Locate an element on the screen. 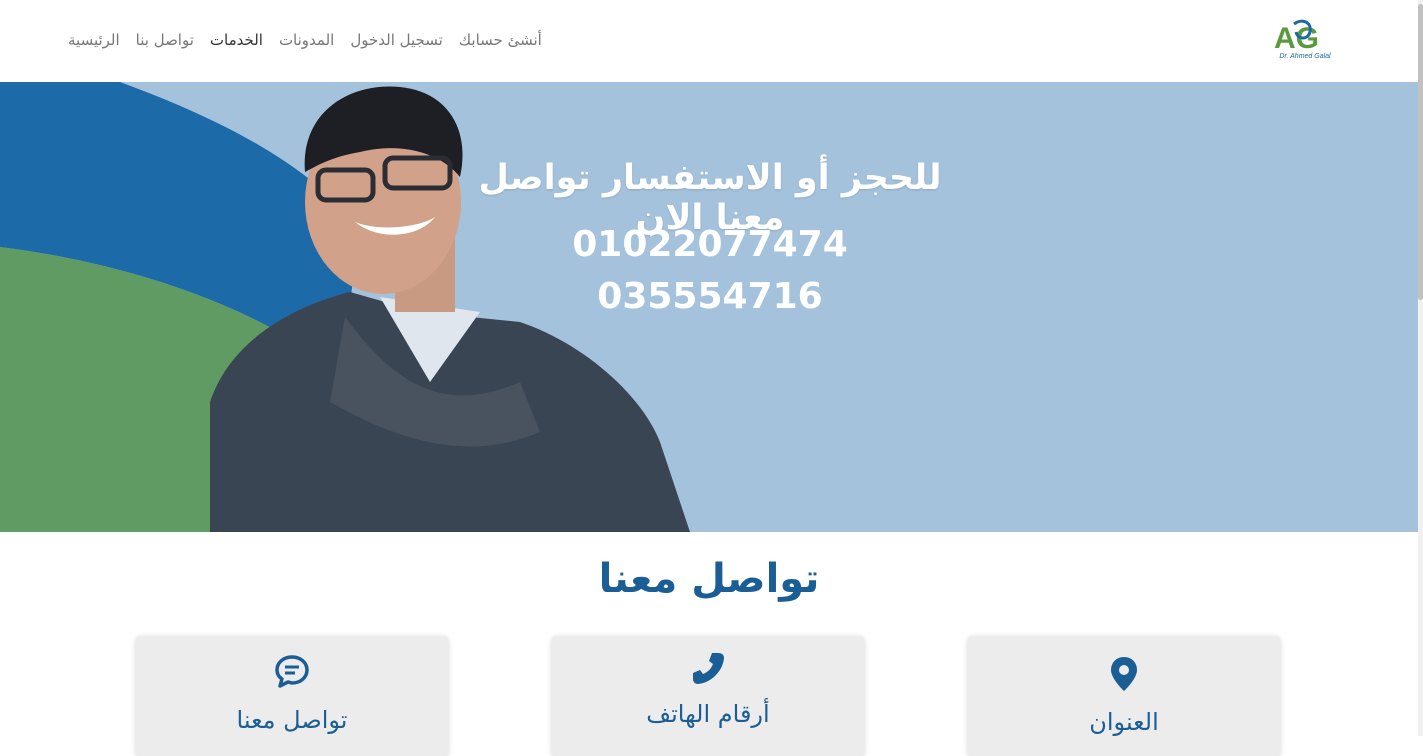  card-address: العنوان is located at coordinates (1124, 696).